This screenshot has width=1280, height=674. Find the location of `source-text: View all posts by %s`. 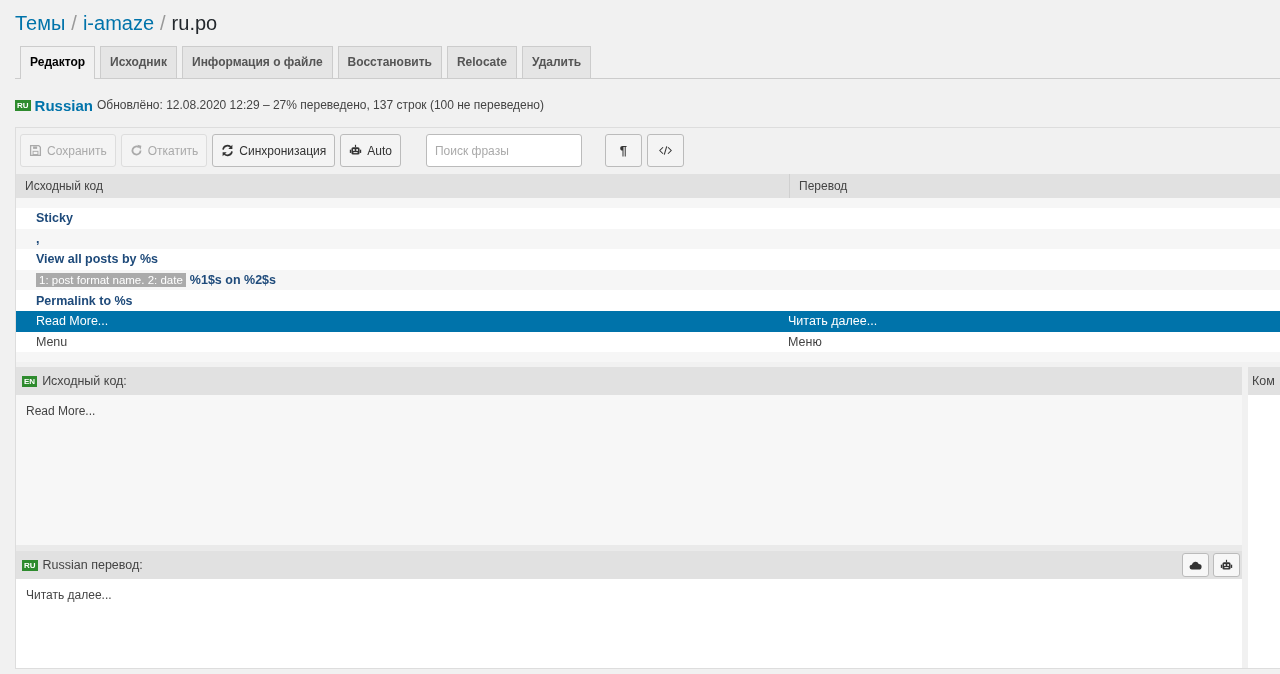

source-text: View all posts by %s is located at coordinates (97, 259).